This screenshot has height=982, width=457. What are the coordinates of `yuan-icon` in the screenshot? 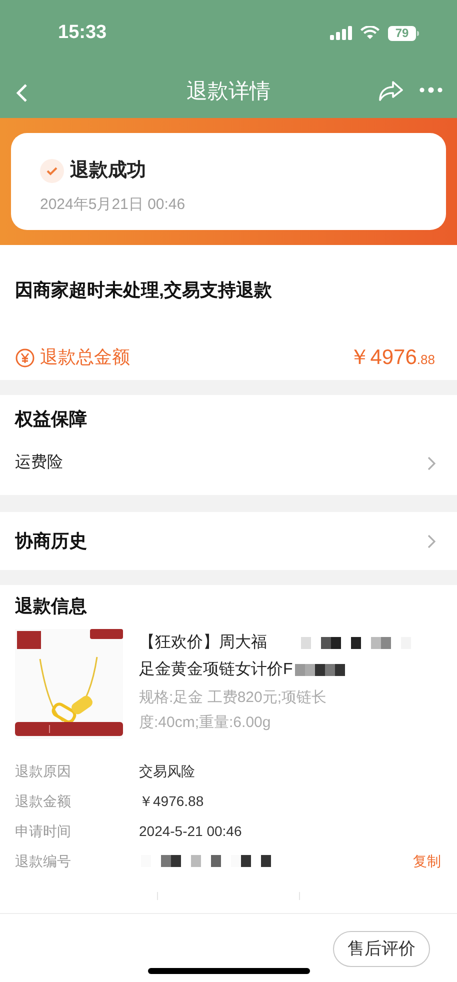 It's located at (25, 358).